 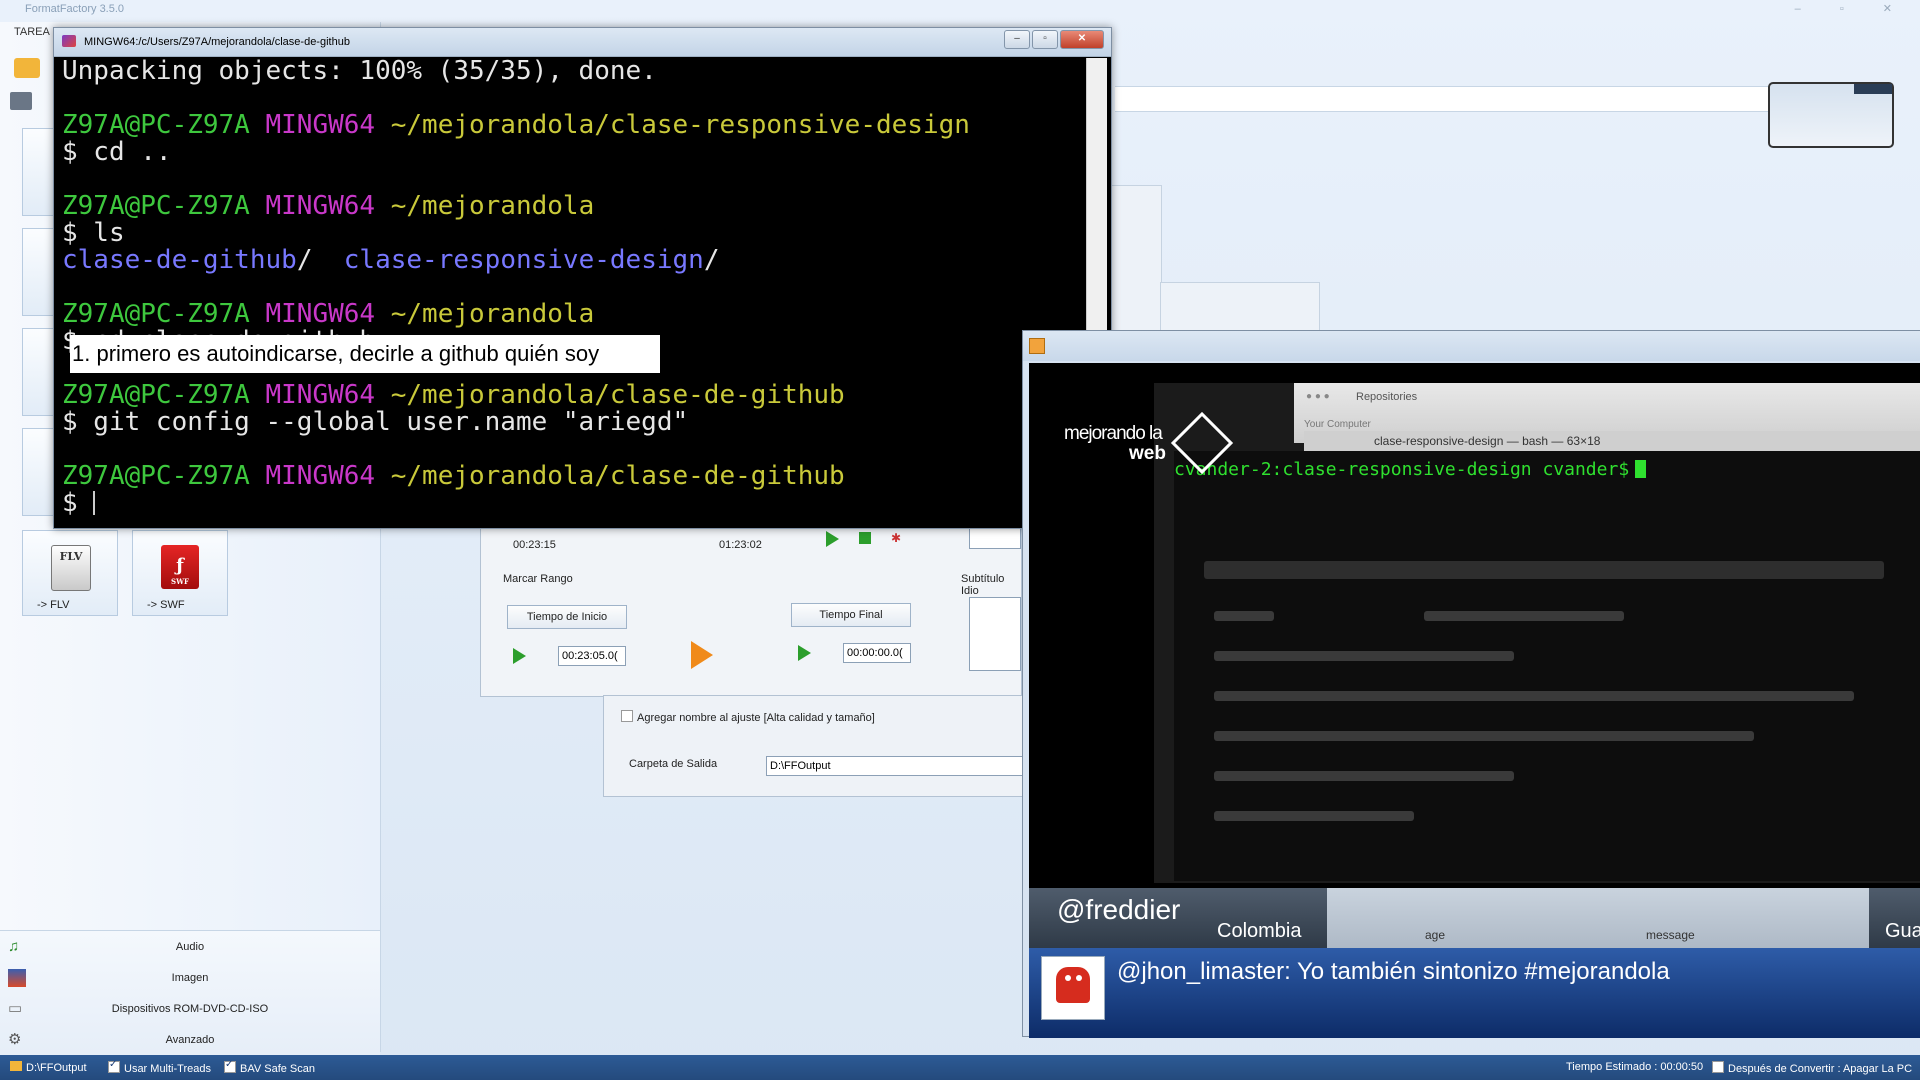 I want to click on category-avanzado: ⚙ Avanzado, so click(x=190, y=1041).